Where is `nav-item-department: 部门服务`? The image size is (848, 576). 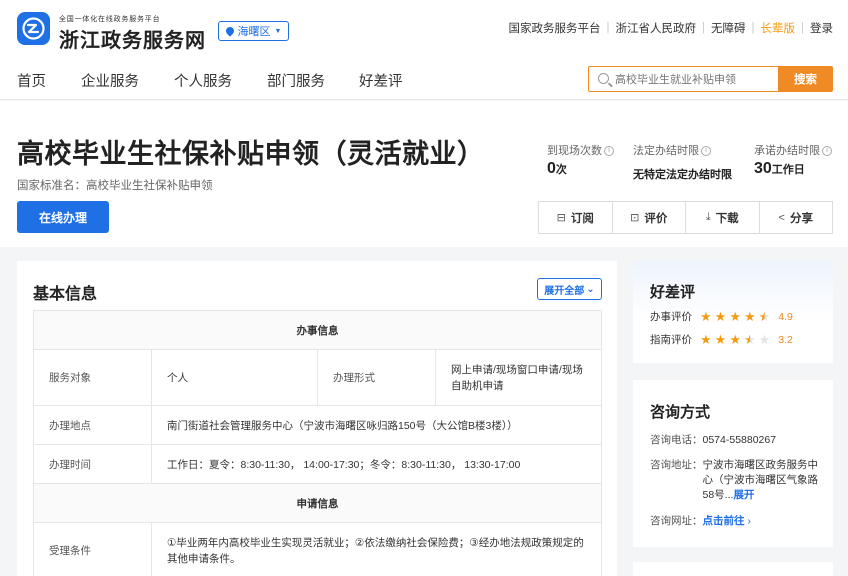
nav-item-department: 部门服务 is located at coordinates (296, 80).